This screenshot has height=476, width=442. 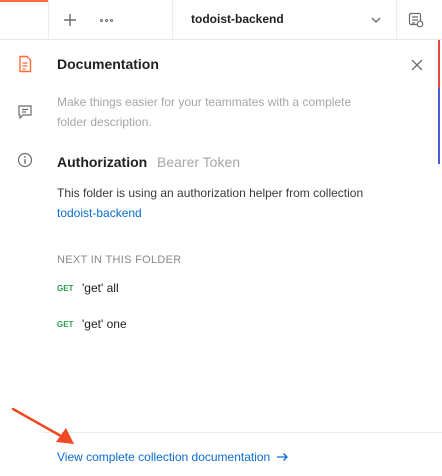 I want to click on footer-link-label: View complete collection documentation, so click(x=164, y=457).